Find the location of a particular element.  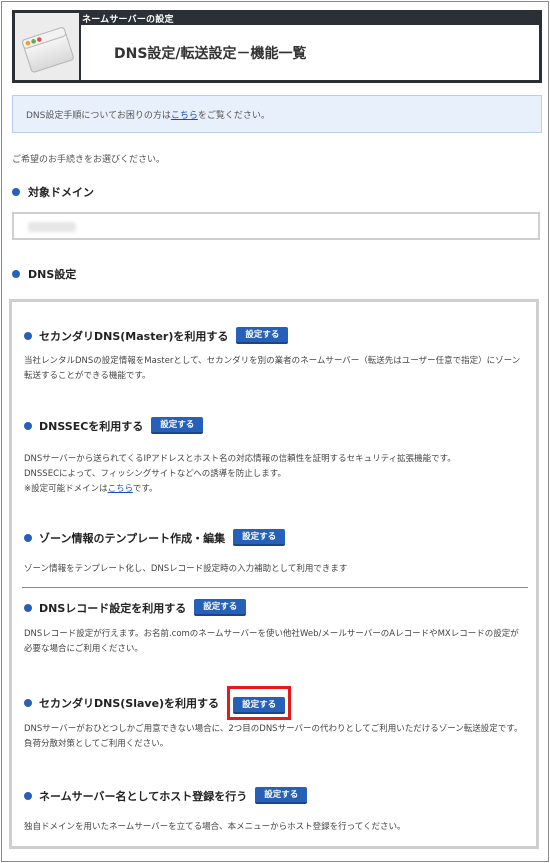

desc-text: ※設定可能ドメインは is located at coordinates (66, 489).